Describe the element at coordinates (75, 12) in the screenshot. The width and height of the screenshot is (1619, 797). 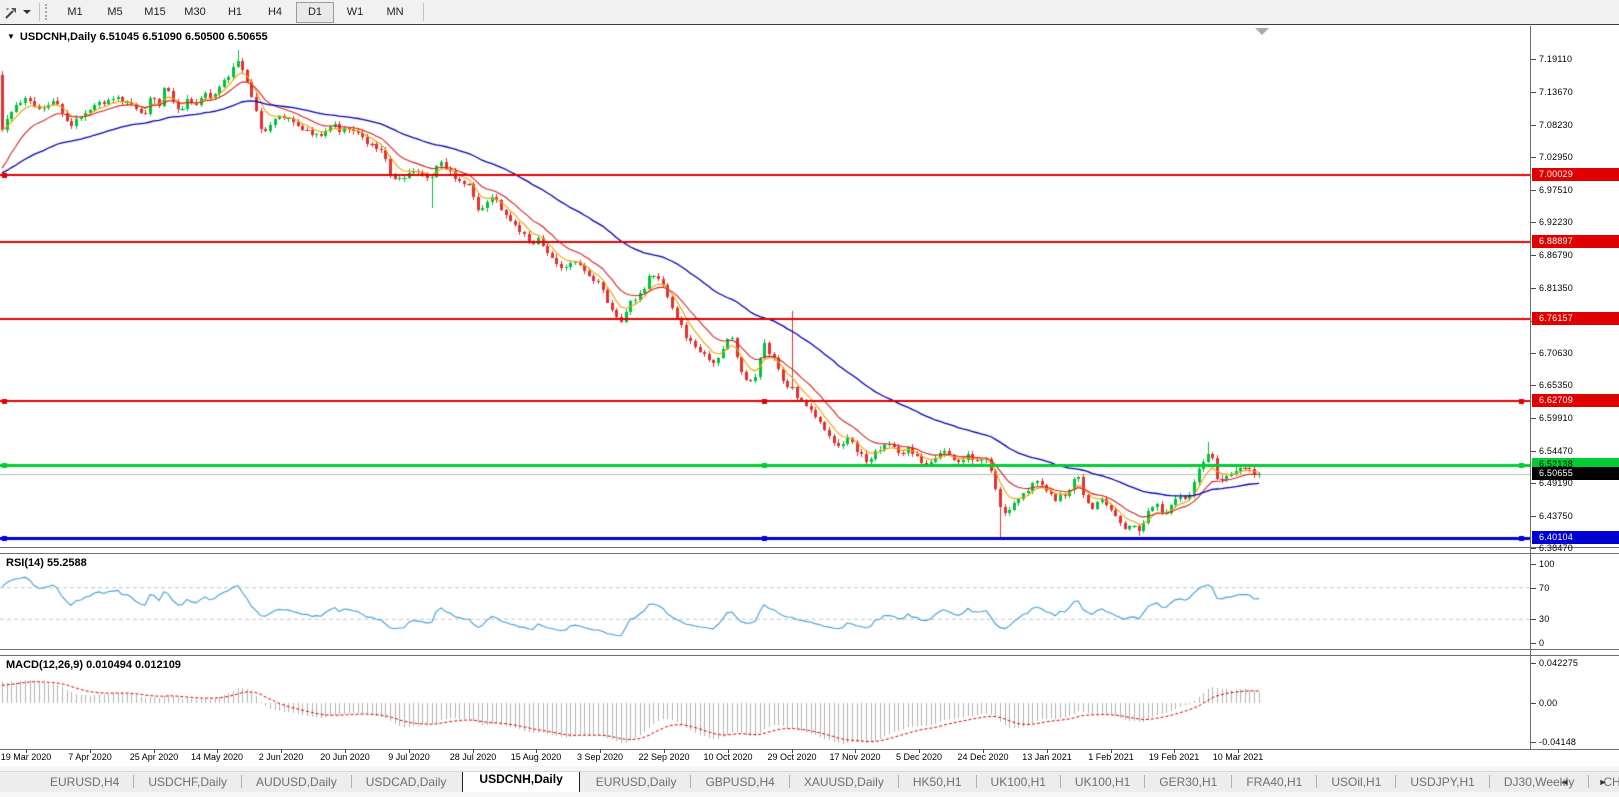
I see `timeframe-button-m1: M1` at that location.